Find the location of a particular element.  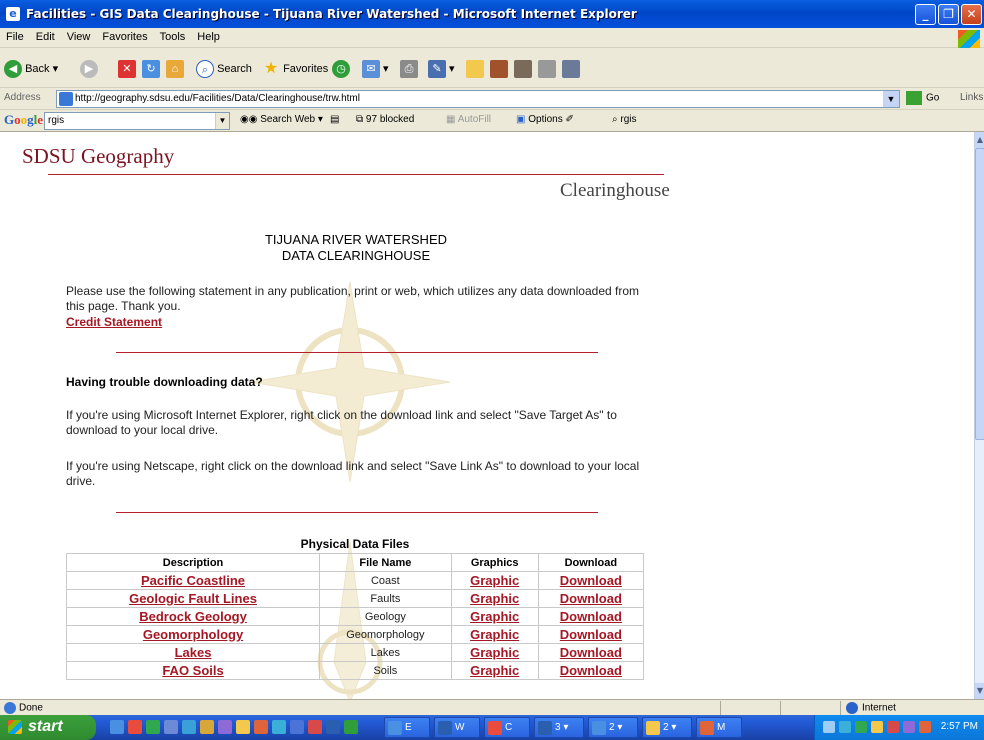

file-name: Lakes is located at coordinates (385, 652).